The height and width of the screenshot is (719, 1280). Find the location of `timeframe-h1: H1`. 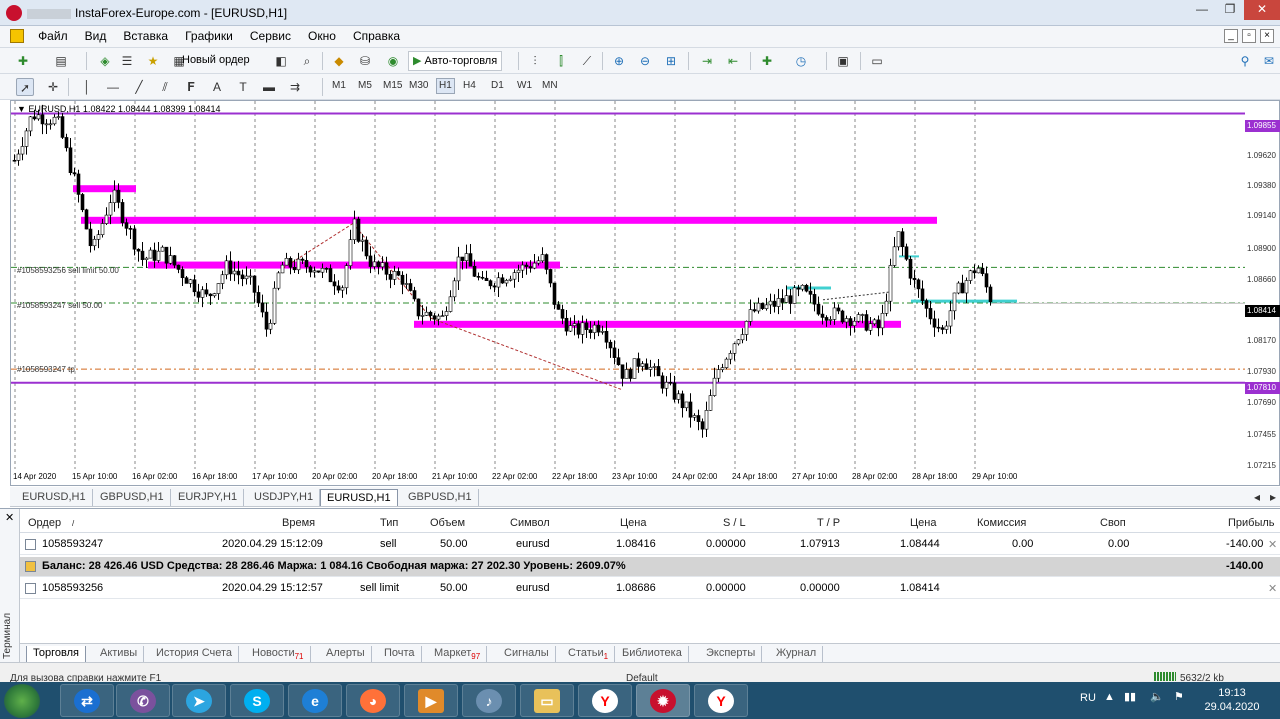

timeframe-h1: H1 is located at coordinates (445, 86).